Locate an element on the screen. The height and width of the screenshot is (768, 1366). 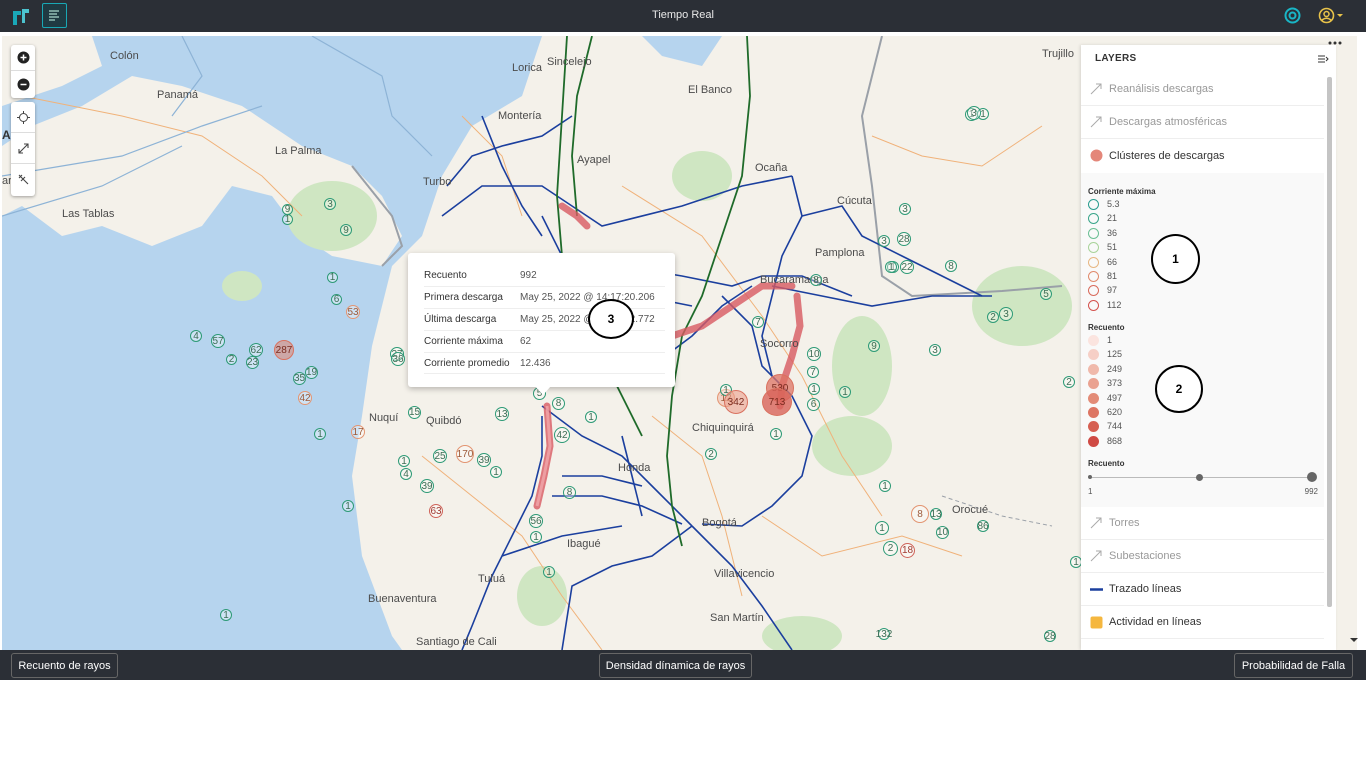
cluster-marker: 56 is located at coordinates (536, 521).